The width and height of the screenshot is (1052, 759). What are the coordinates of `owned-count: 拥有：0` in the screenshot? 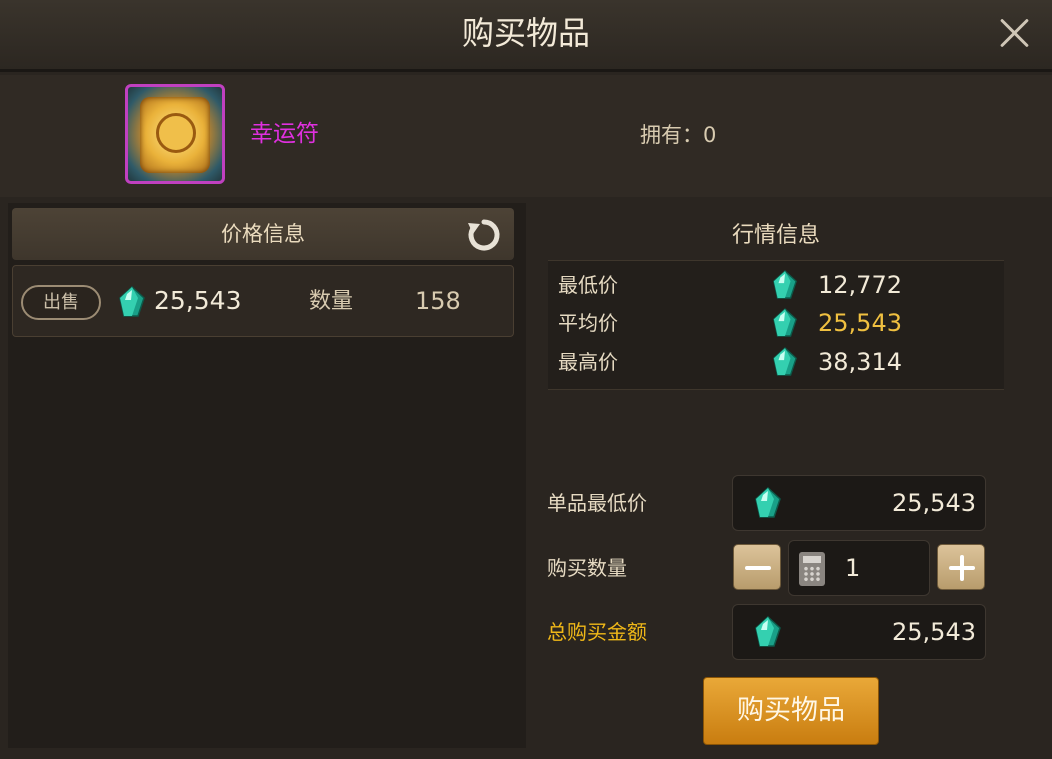 It's located at (678, 135).